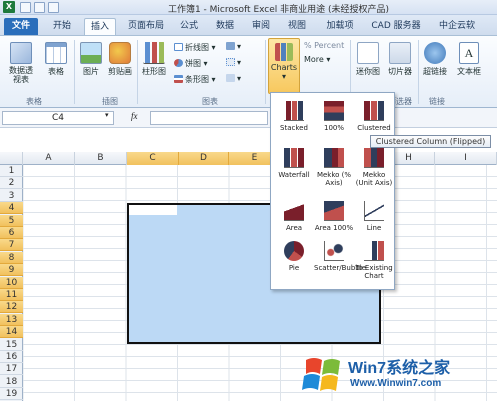 The width and height of the screenshot is (497, 401). What do you see at coordinates (314, 59) in the screenshot?
I see `more-label: More` at bounding box center [314, 59].